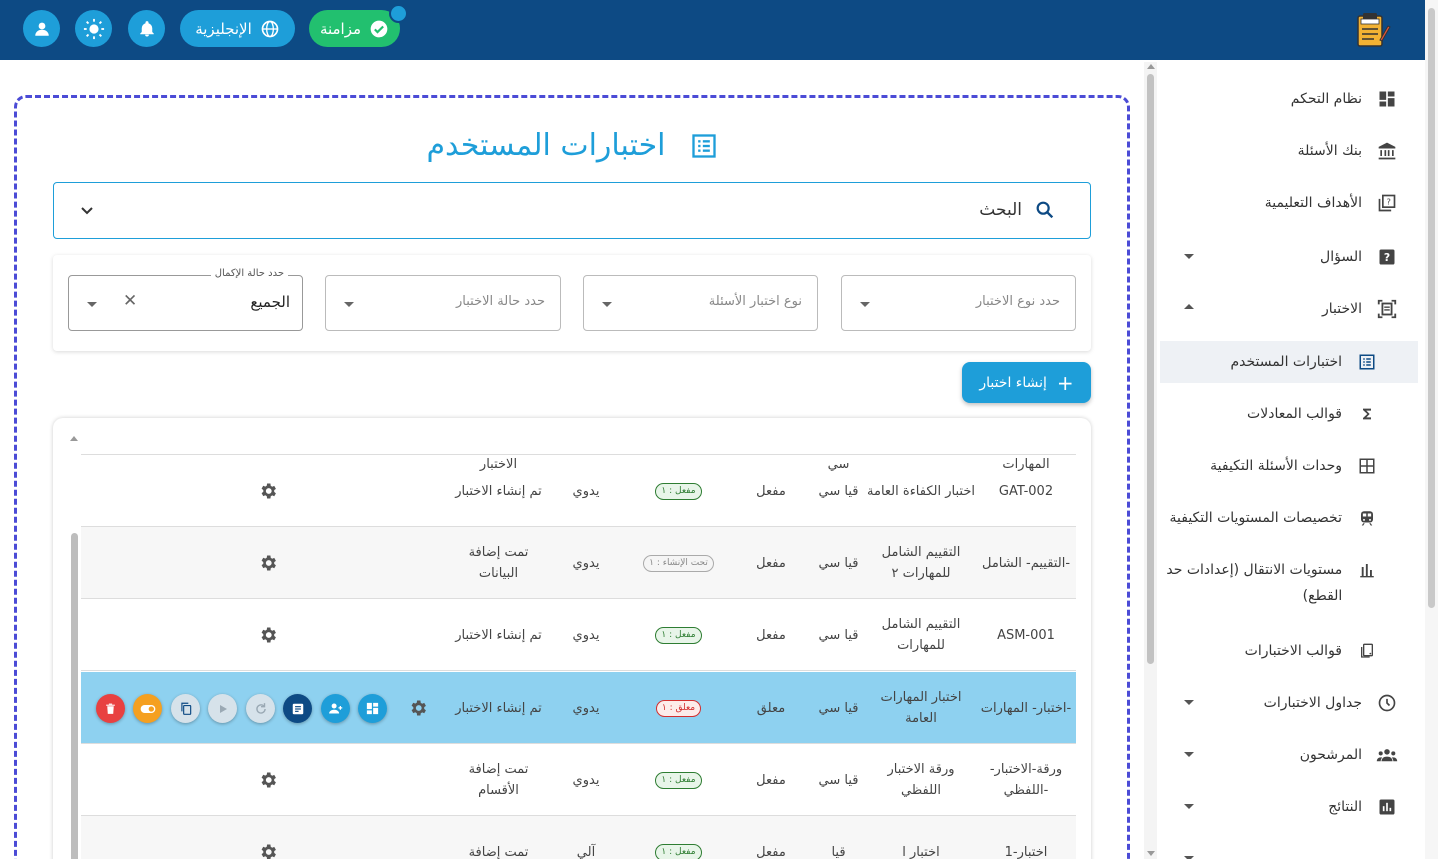 This screenshot has width=1438, height=859. I want to click on refresh-button, so click(260, 708).